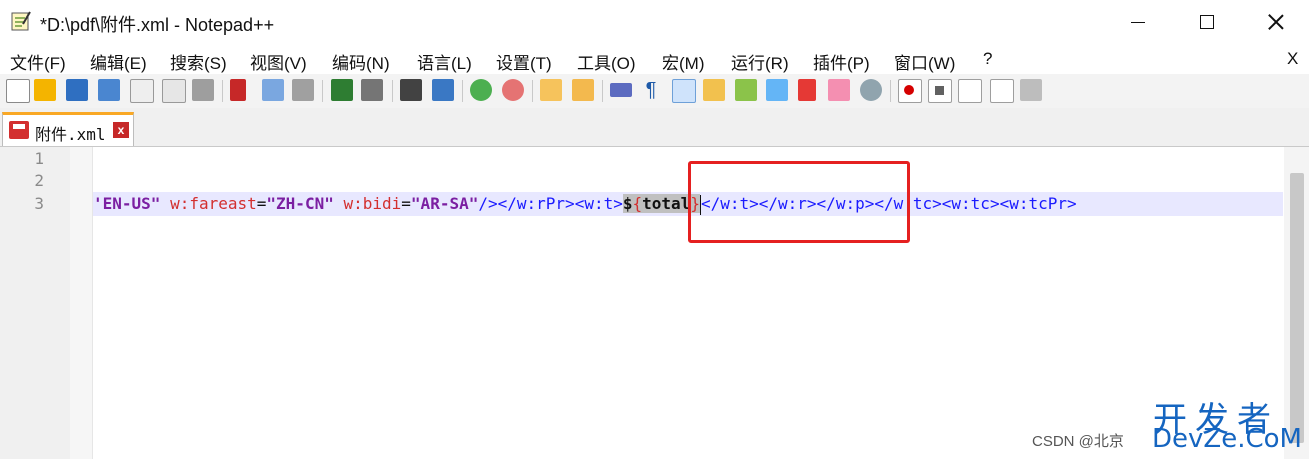 The height and width of the screenshot is (459, 1309). I want to click on menu-macro: 宏(M), so click(683, 61).